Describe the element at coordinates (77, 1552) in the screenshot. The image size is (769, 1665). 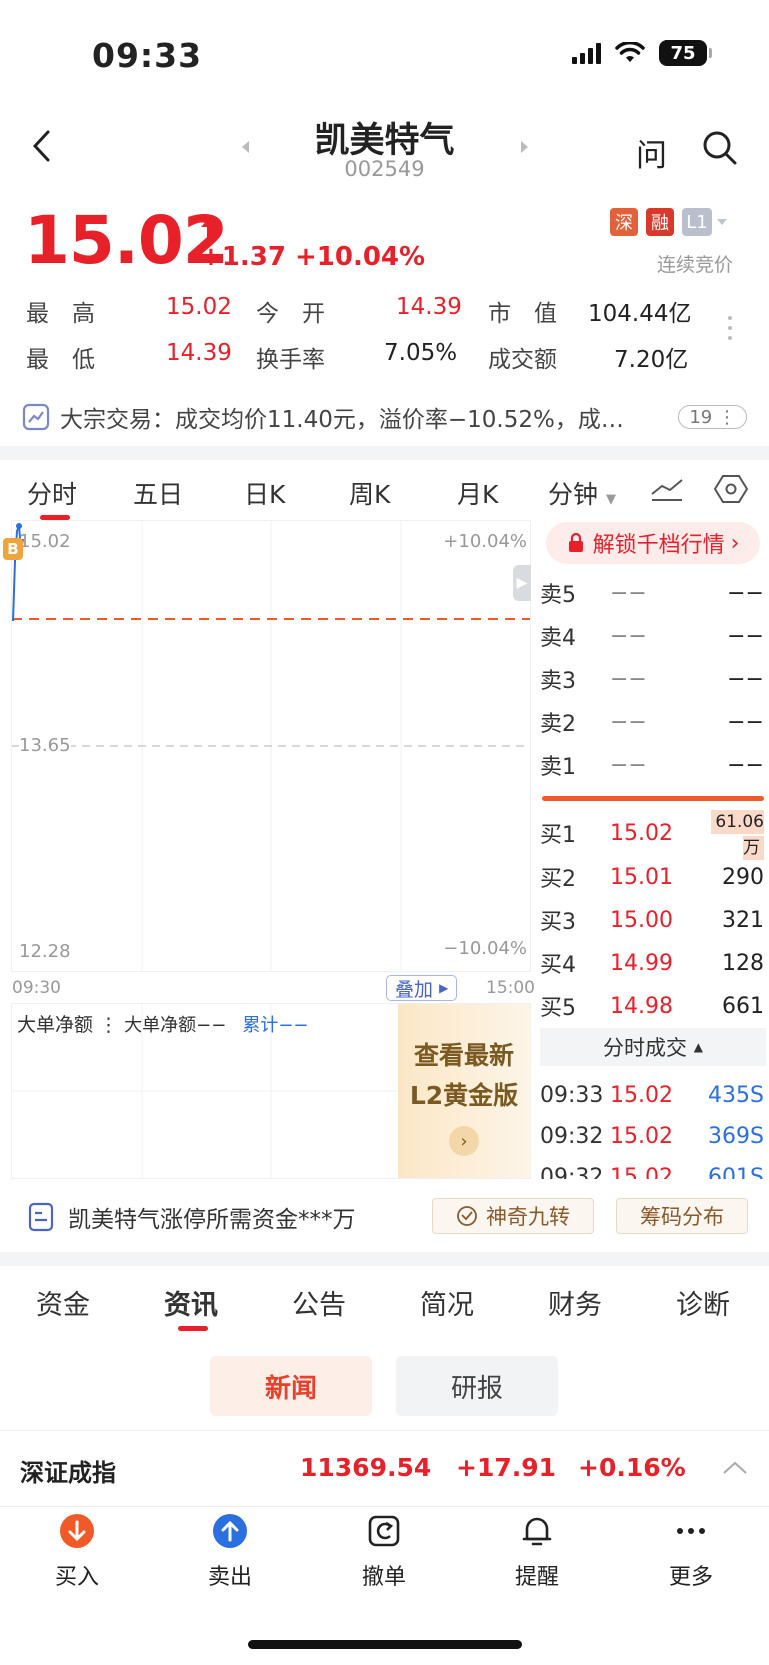
I see `nav-buy: 买入` at that location.